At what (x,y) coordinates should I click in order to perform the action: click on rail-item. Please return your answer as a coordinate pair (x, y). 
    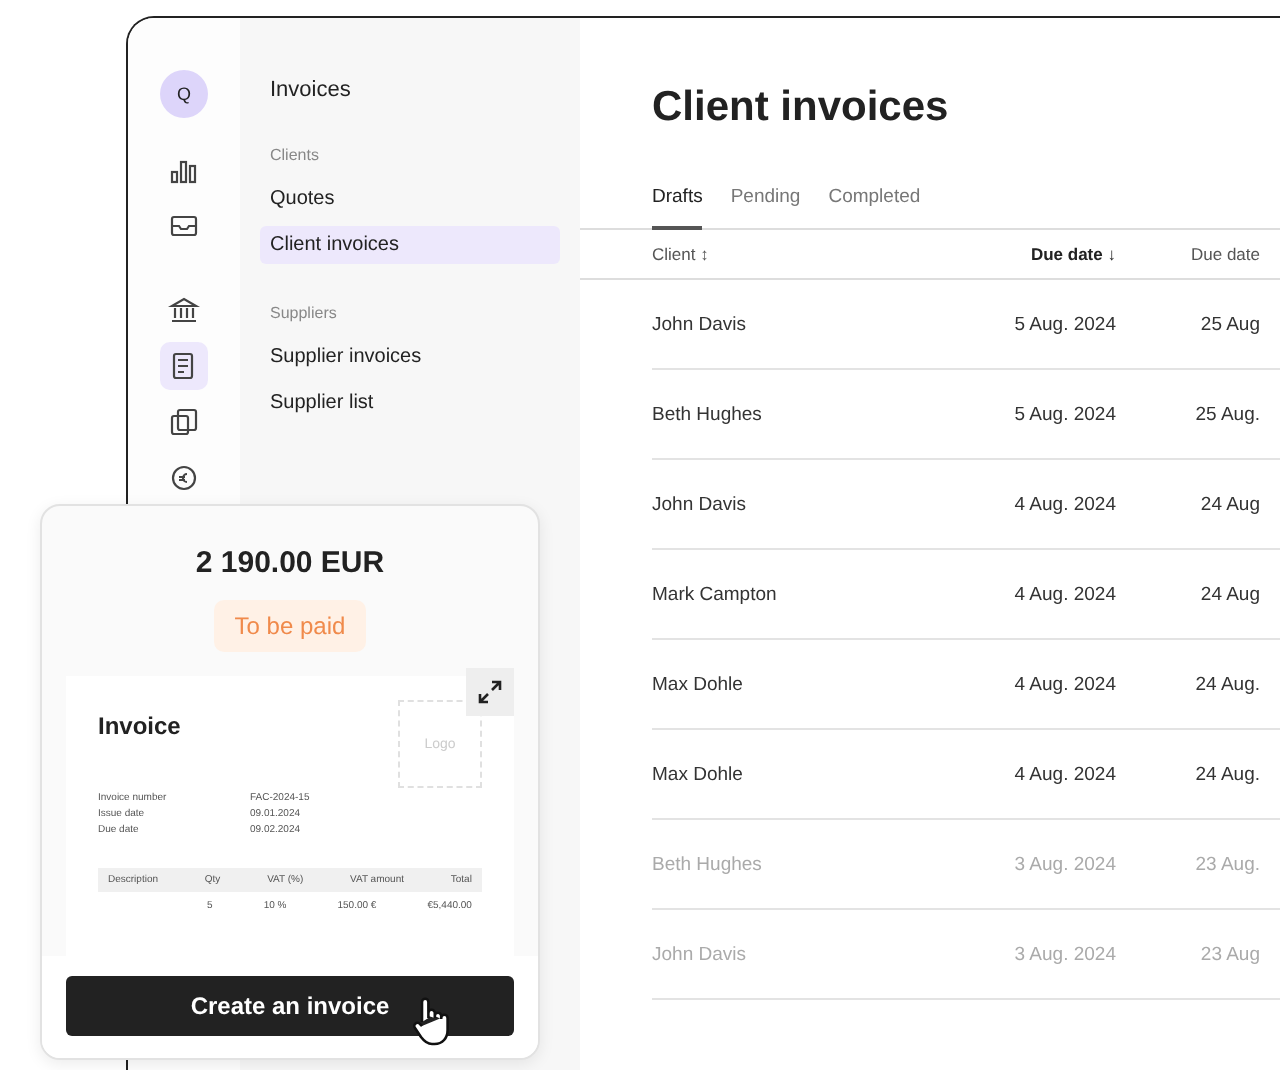
    Looking at the image, I should click on (184, 366).